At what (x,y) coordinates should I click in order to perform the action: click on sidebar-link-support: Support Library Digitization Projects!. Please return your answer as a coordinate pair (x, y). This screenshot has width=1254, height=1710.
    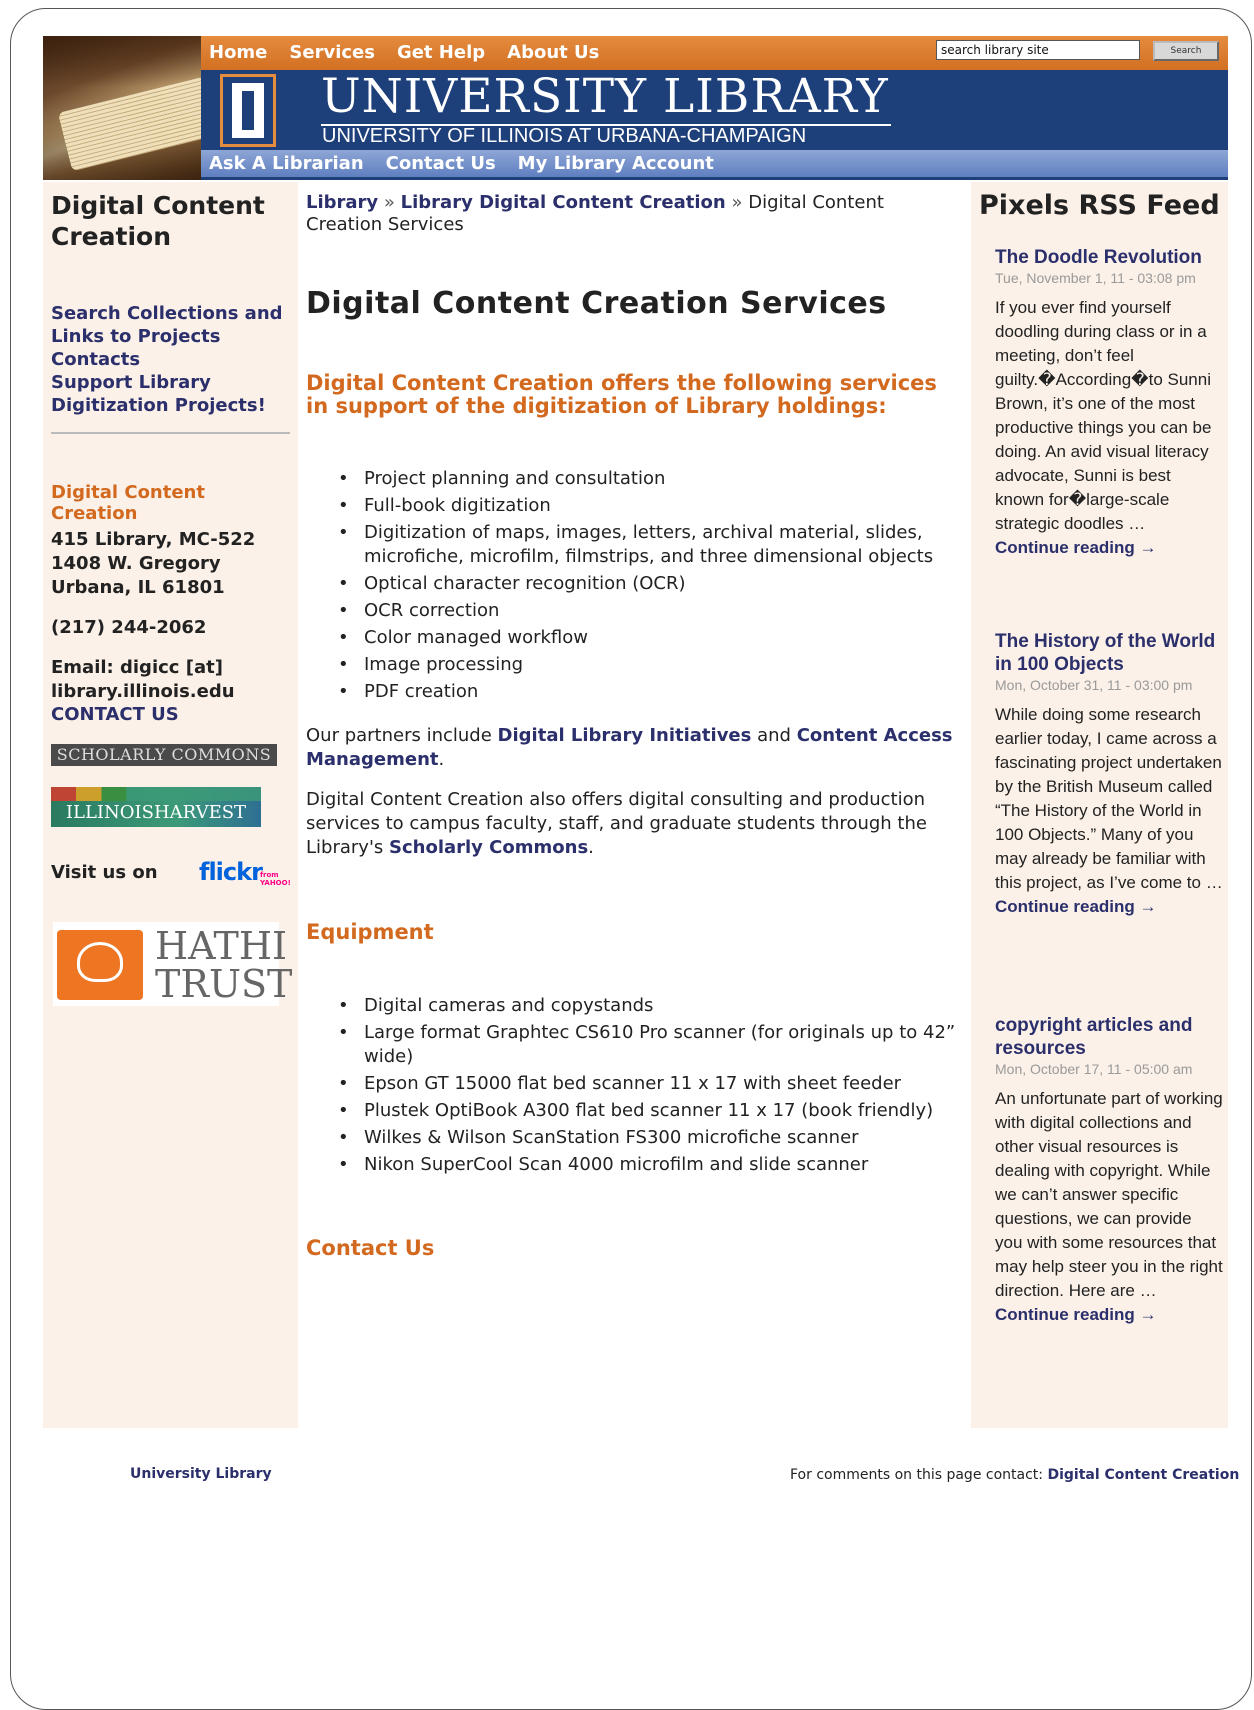
    Looking at the image, I should click on (171, 394).